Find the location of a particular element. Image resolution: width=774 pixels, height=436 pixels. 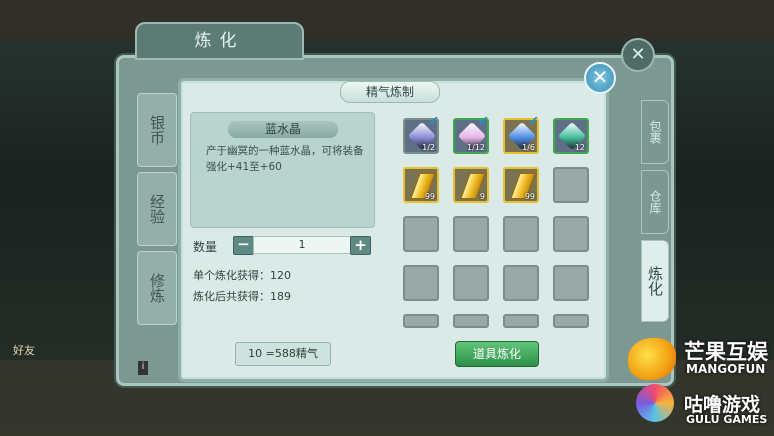

inventory-slot: 12 is located at coordinates (571, 136).